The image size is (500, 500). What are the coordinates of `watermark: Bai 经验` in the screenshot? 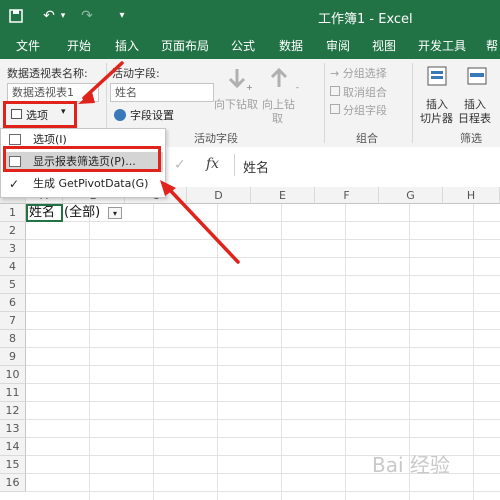 It's located at (411, 465).